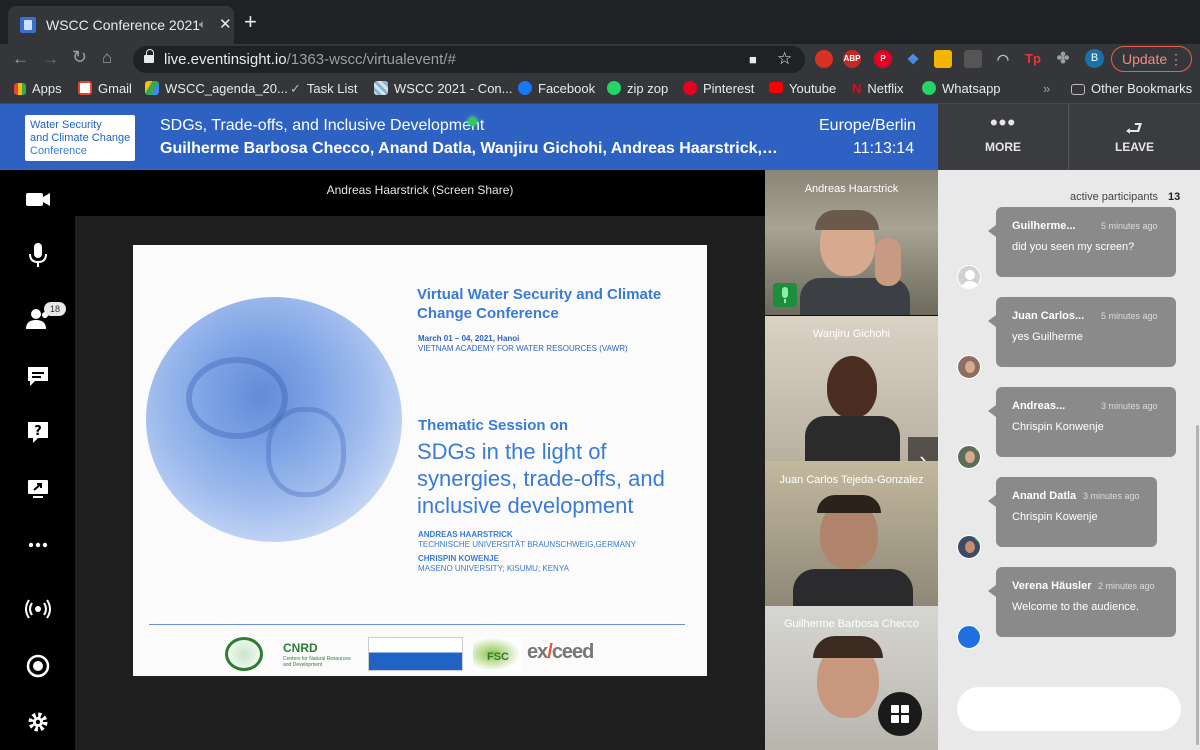 This screenshot has height=750, width=1200. I want to click on lock-icon, so click(149, 56).